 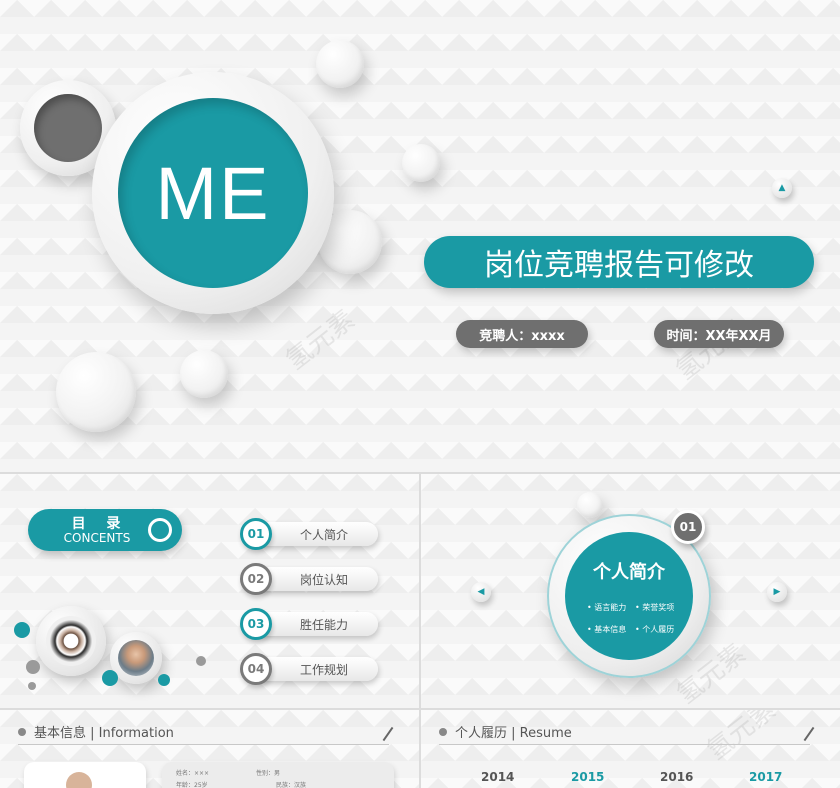 What do you see at coordinates (513, 733) in the screenshot?
I see `resume-header-text: 个人履历 | Resume` at bounding box center [513, 733].